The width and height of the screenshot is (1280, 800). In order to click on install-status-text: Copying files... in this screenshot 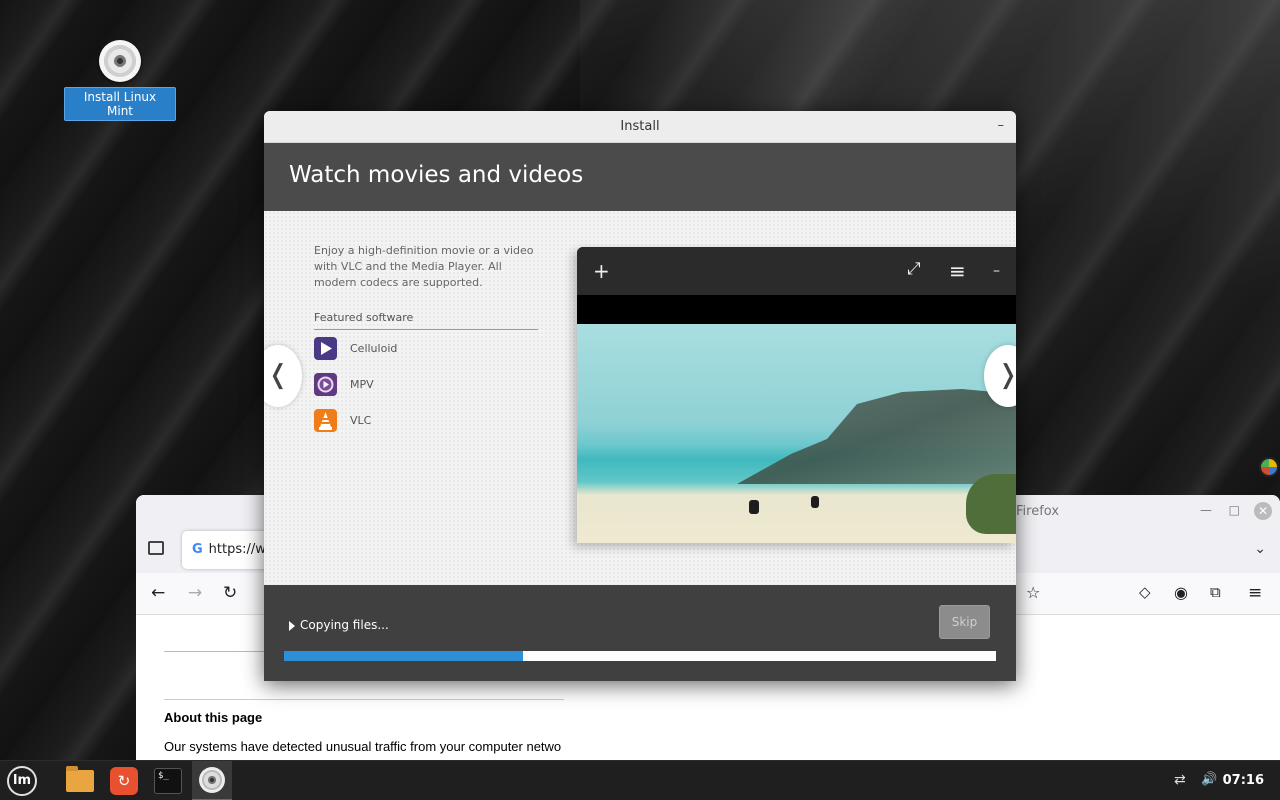, I will do `click(344, 625)`.